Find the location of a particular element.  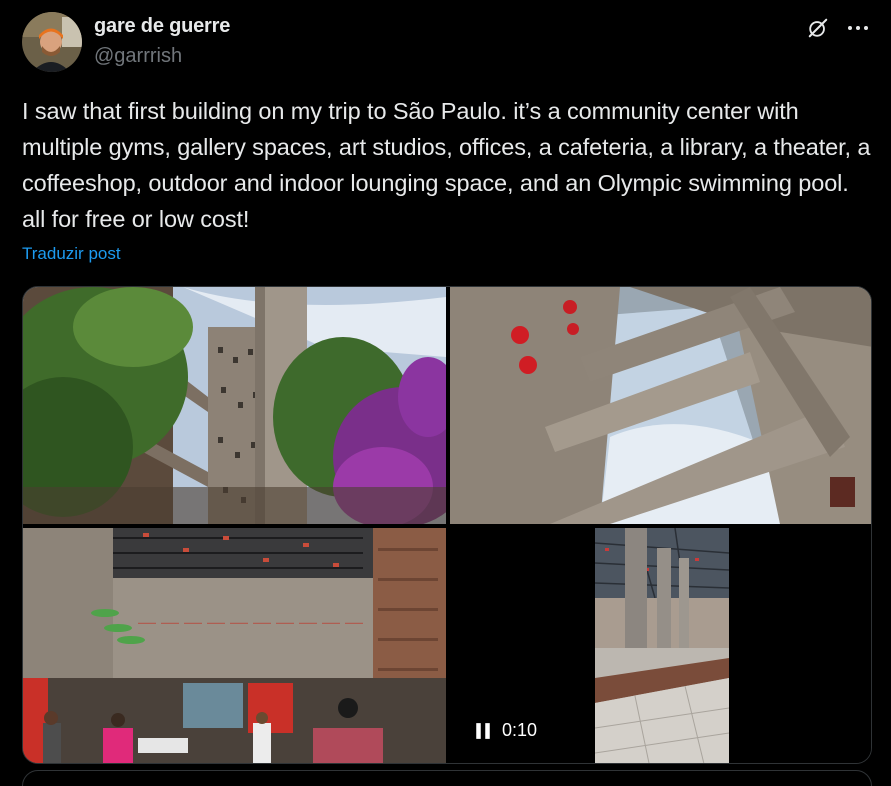

video-timestamp: 0:10 is located at coordinates (520, 730).